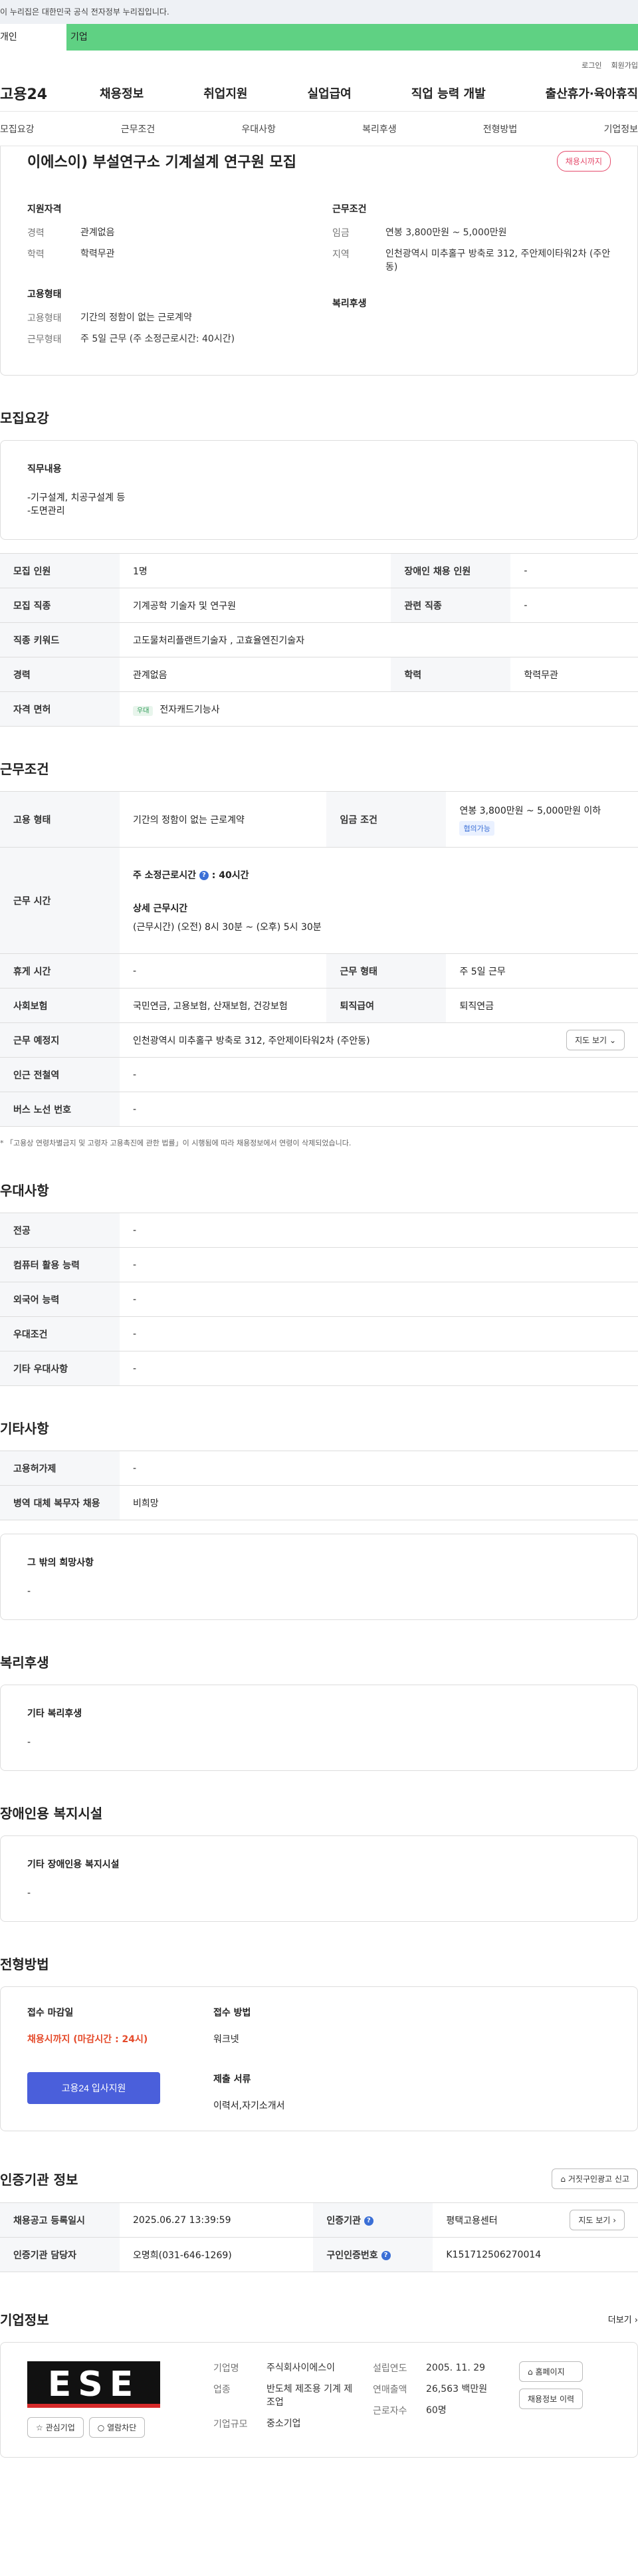  I want to click on apply-button: 고용24 입사지원, so click(93, 2088).